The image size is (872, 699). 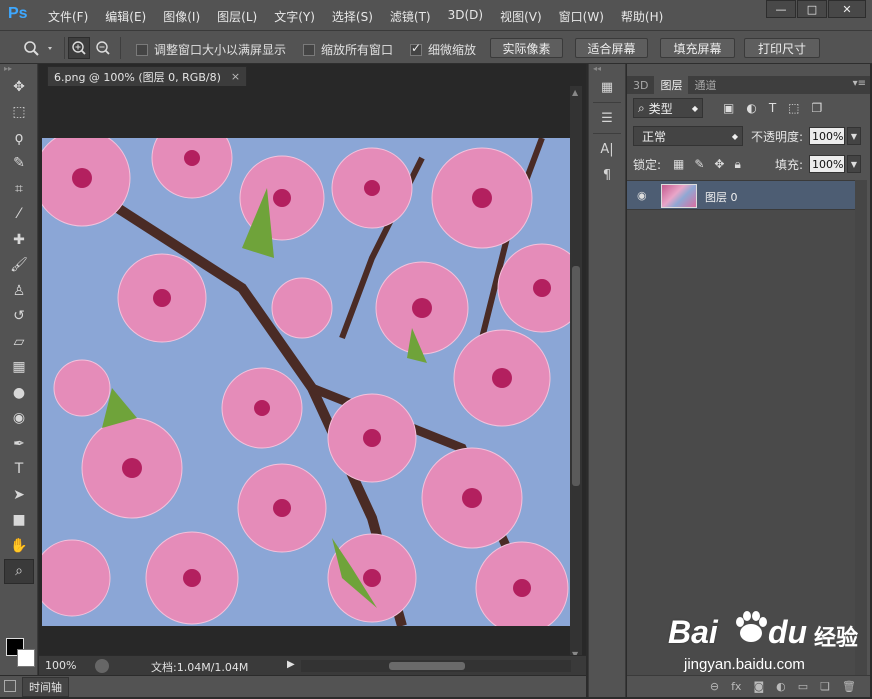 What do you see at coordinates (793, 108) in the screenshot?
I see `shape-filter-icon: ⬚` at bounding box center [793, 108].